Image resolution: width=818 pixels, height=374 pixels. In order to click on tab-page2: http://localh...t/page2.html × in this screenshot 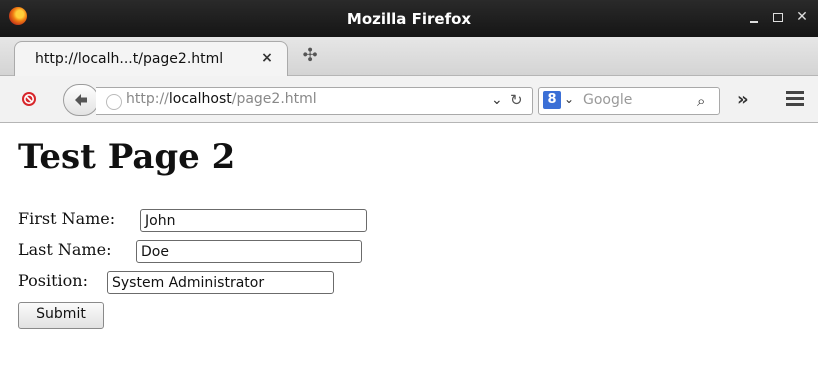, I will do `click(151, 58)`.